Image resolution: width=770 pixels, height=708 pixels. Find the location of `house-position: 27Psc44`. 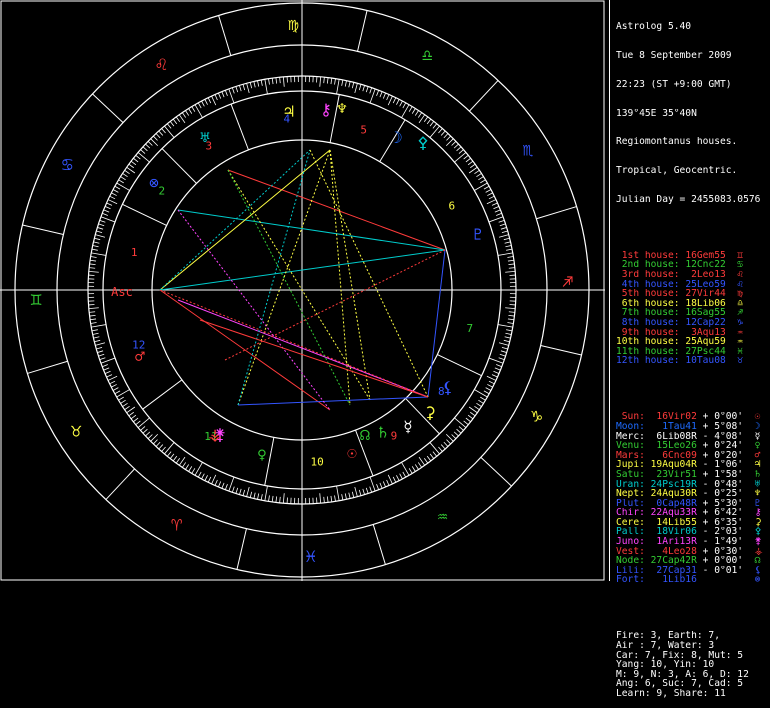

house-position: 27Psc44 is located at coordinates (711, 352).